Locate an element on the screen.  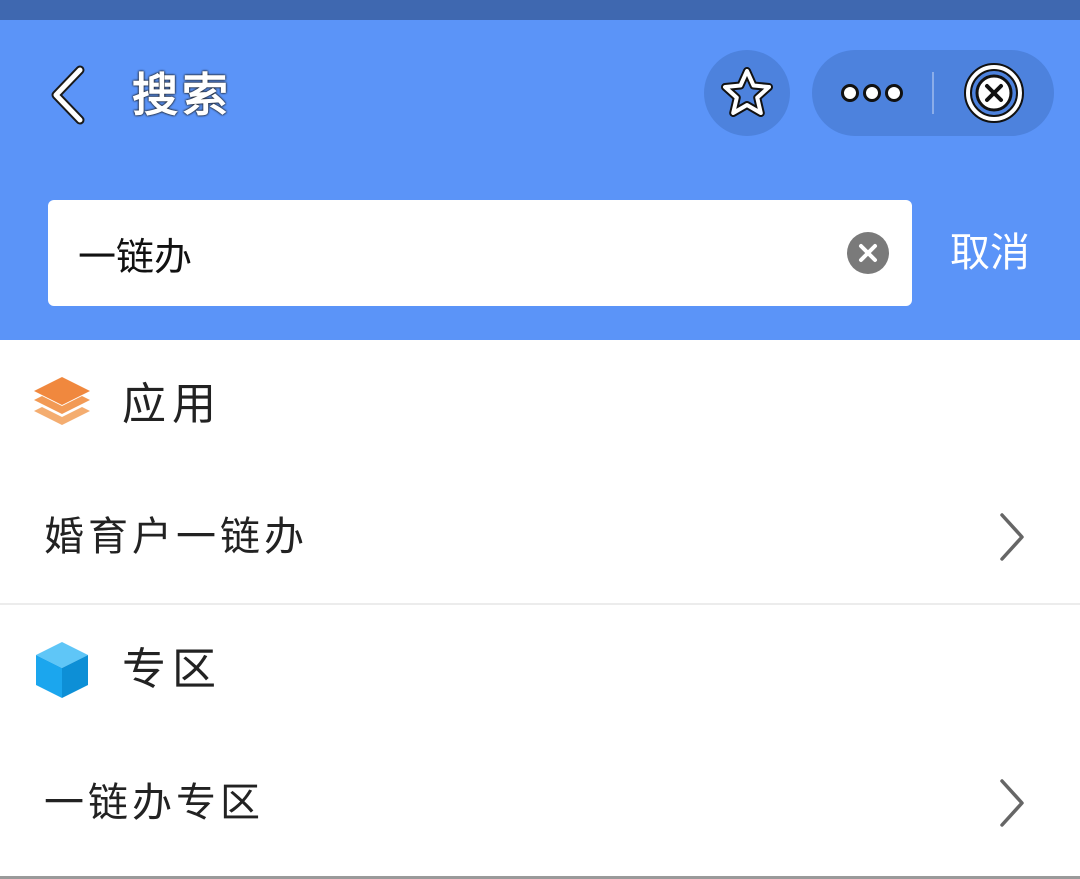
close-circle-icon is located at coordinates (994, 93).